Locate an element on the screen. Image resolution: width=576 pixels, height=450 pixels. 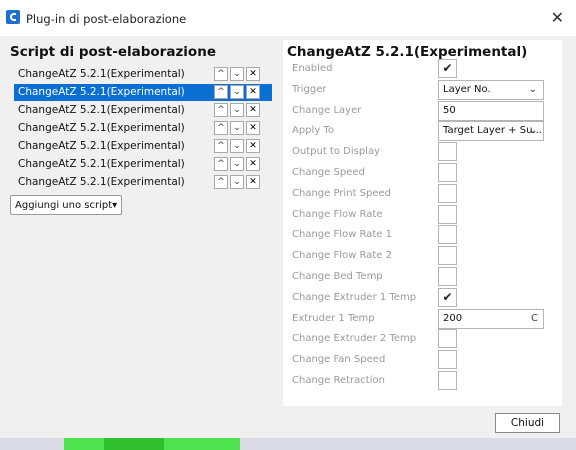
setting-input: 50 is located at coordinates (491, 110).